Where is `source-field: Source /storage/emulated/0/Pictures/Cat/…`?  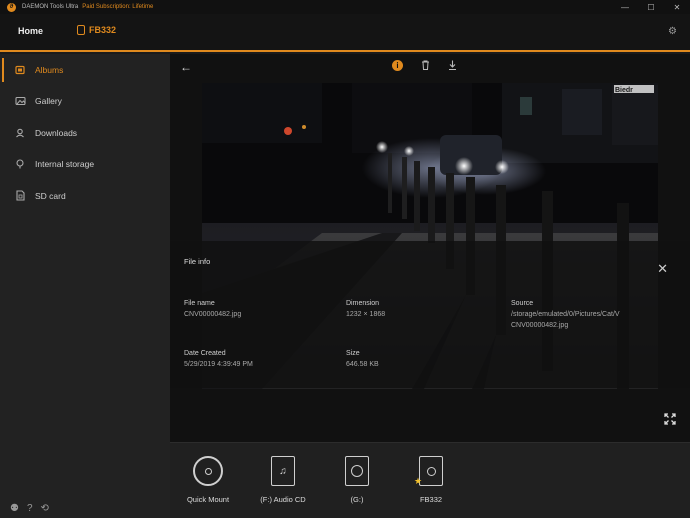 source-field: Source /storage/emulated/0/Pictures/Cat/… is located at coordinates (565, 314).